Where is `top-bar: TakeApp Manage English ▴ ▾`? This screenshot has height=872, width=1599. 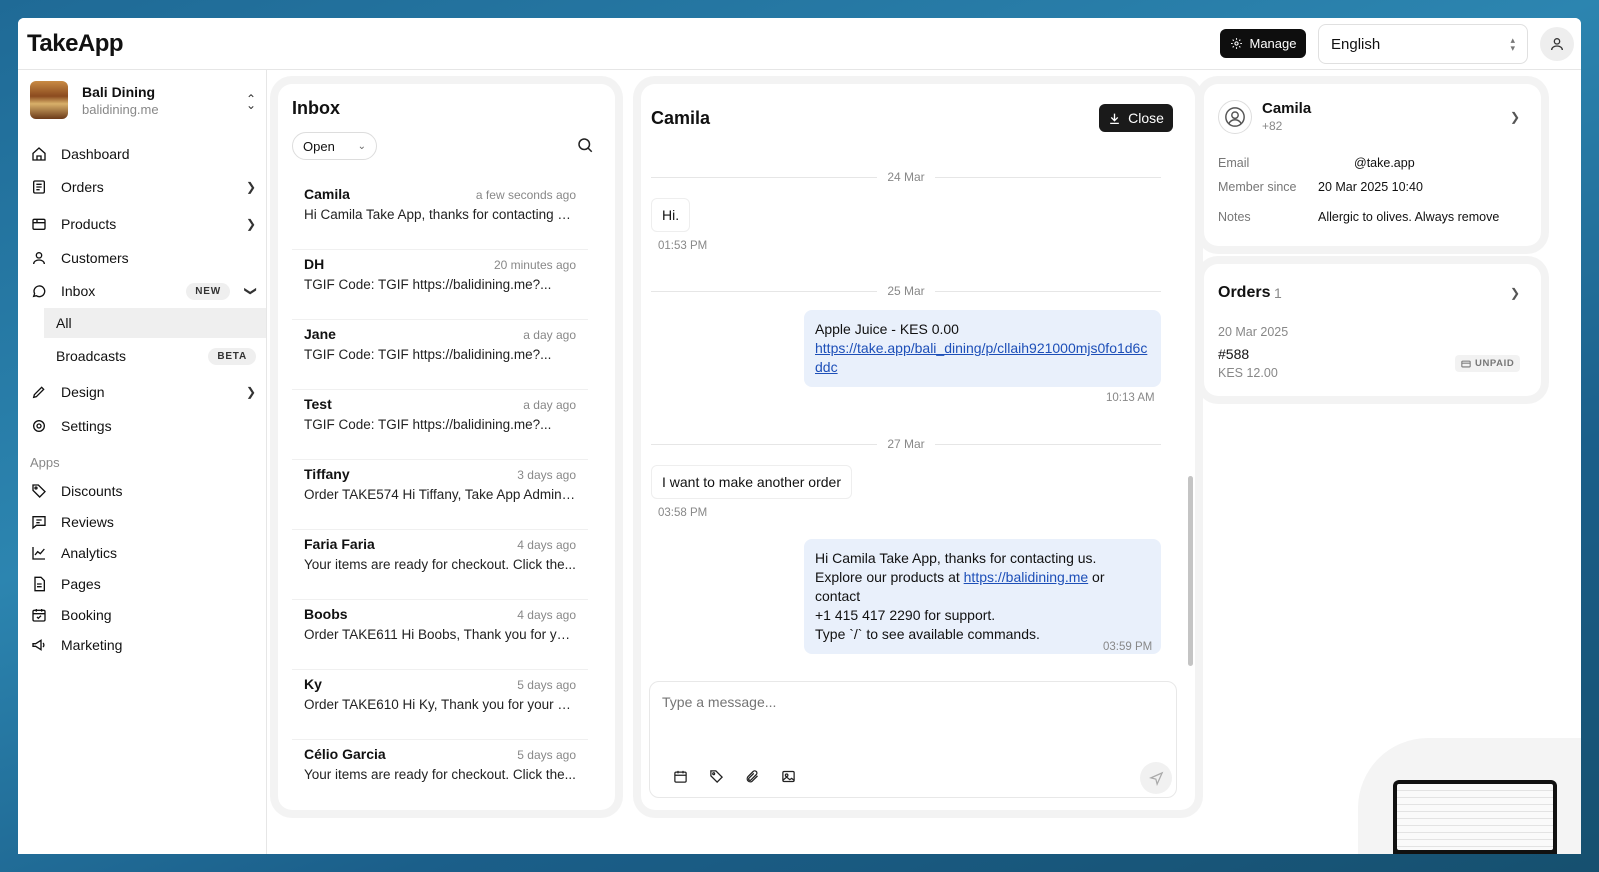 top-bar: TakeApp Manage English ▴ ▾ is located at coordinates (799, 44).